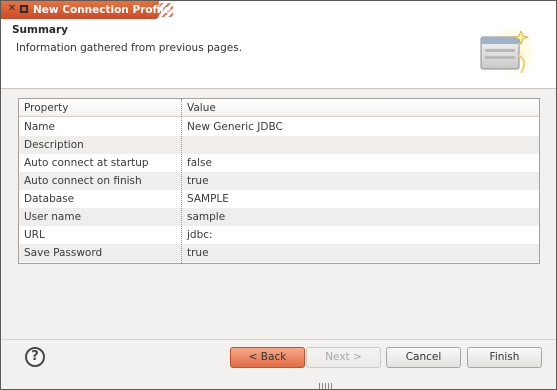 The height and width of the screenshot is (390, 557). Describe the element at coordinates (86, 163) in the screenshot. I see `property-cell: Auto connect at startup` at that location.